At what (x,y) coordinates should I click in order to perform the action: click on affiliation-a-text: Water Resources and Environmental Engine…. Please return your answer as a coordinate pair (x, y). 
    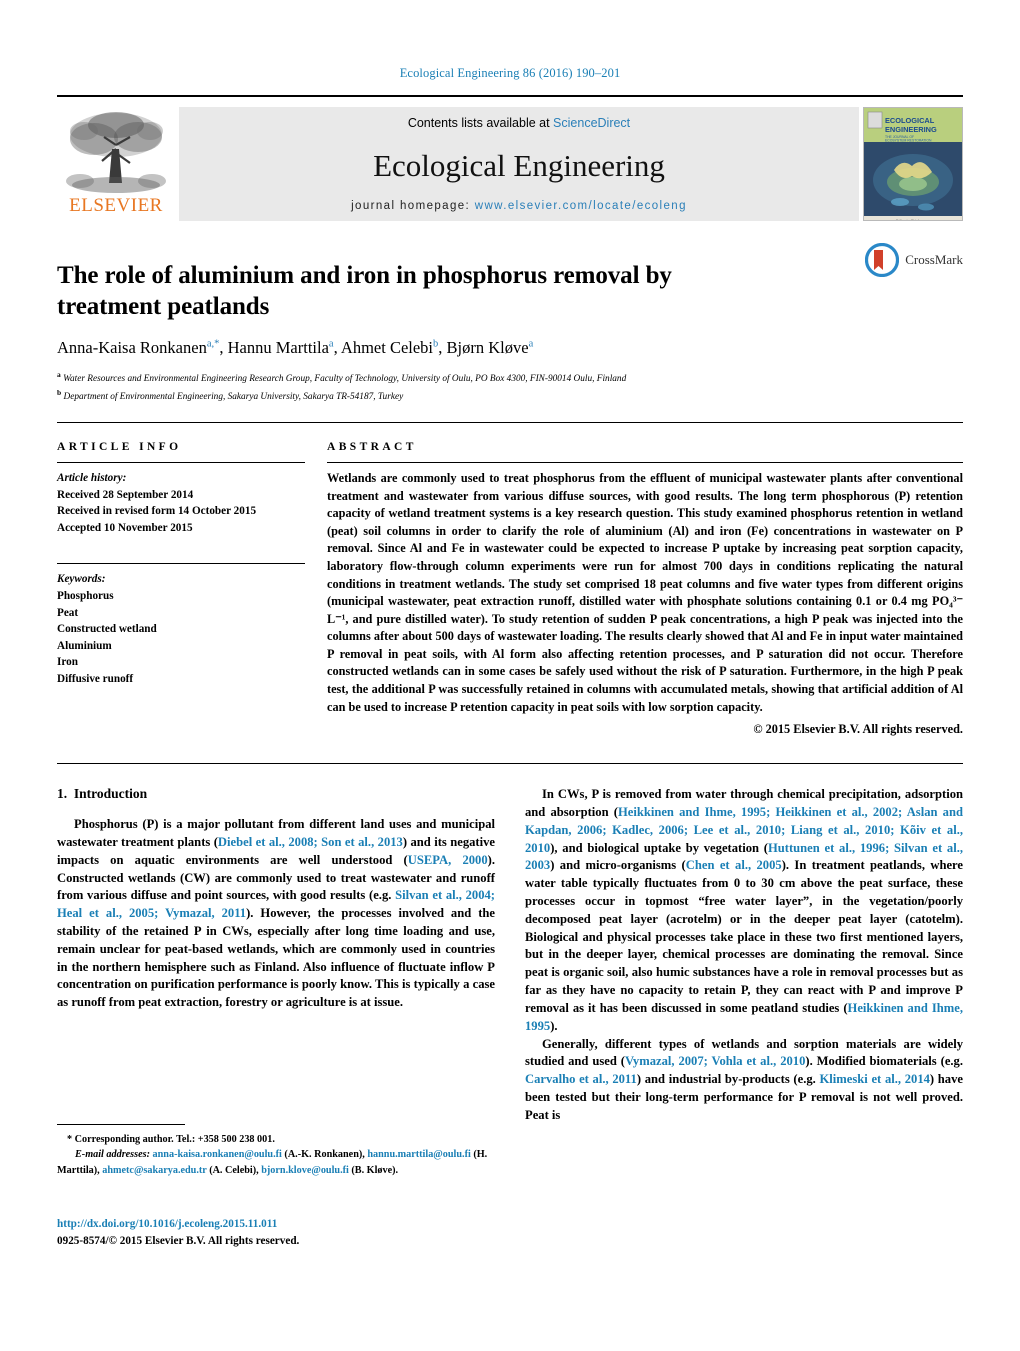
    Looking at the image, I should click on (345, 379).